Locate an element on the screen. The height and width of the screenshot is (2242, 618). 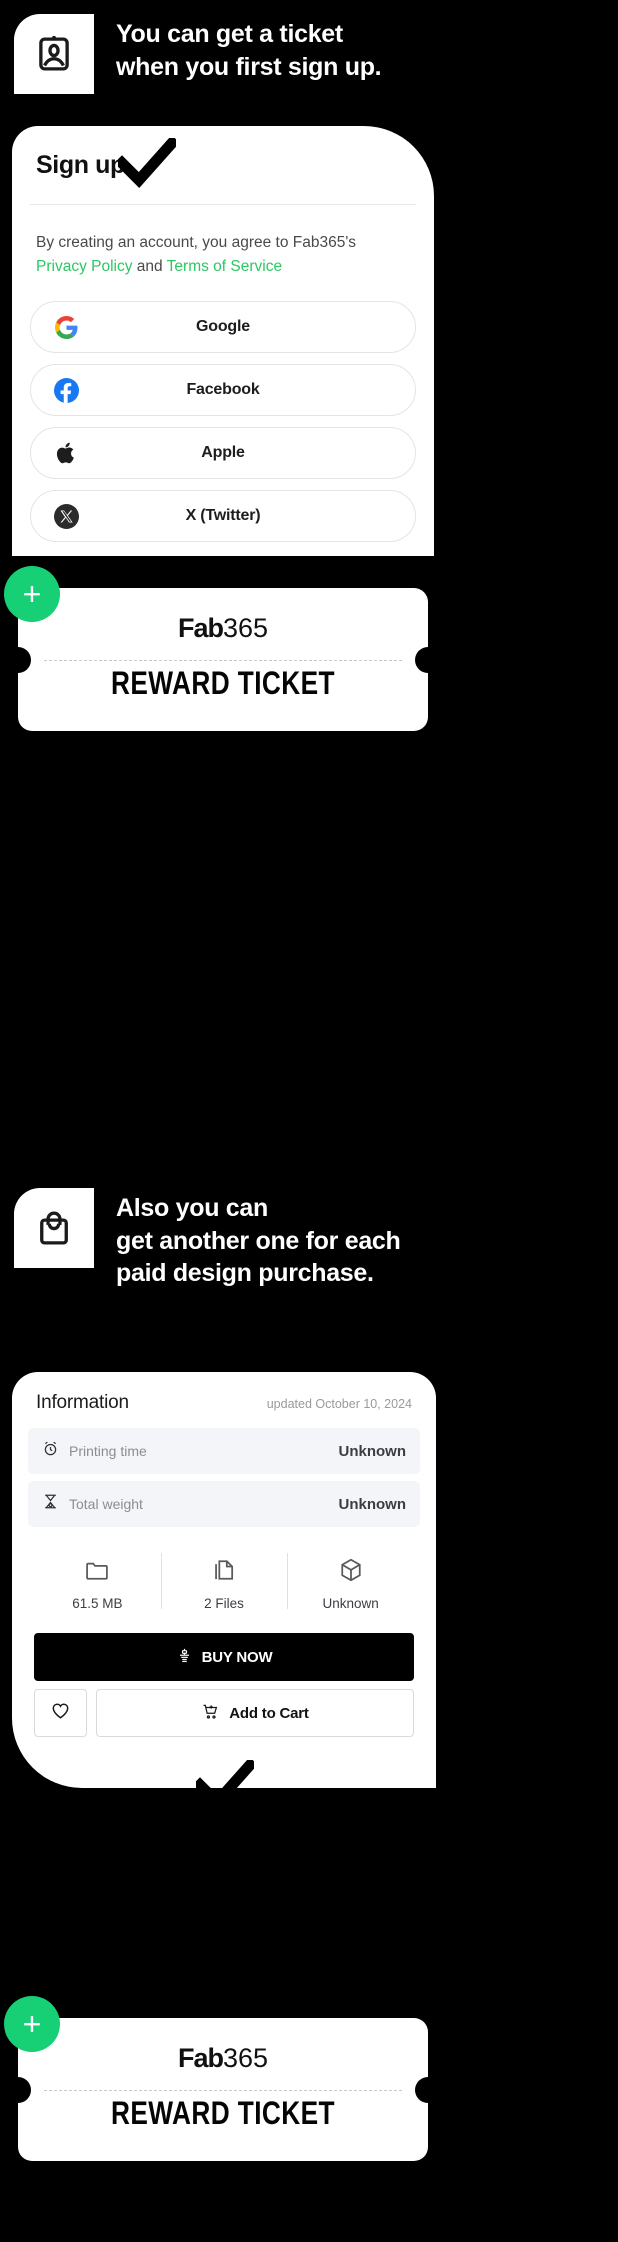
reward-ticket-1: + Fab365 REWARD TICKET is located at coordinates (222, 648).